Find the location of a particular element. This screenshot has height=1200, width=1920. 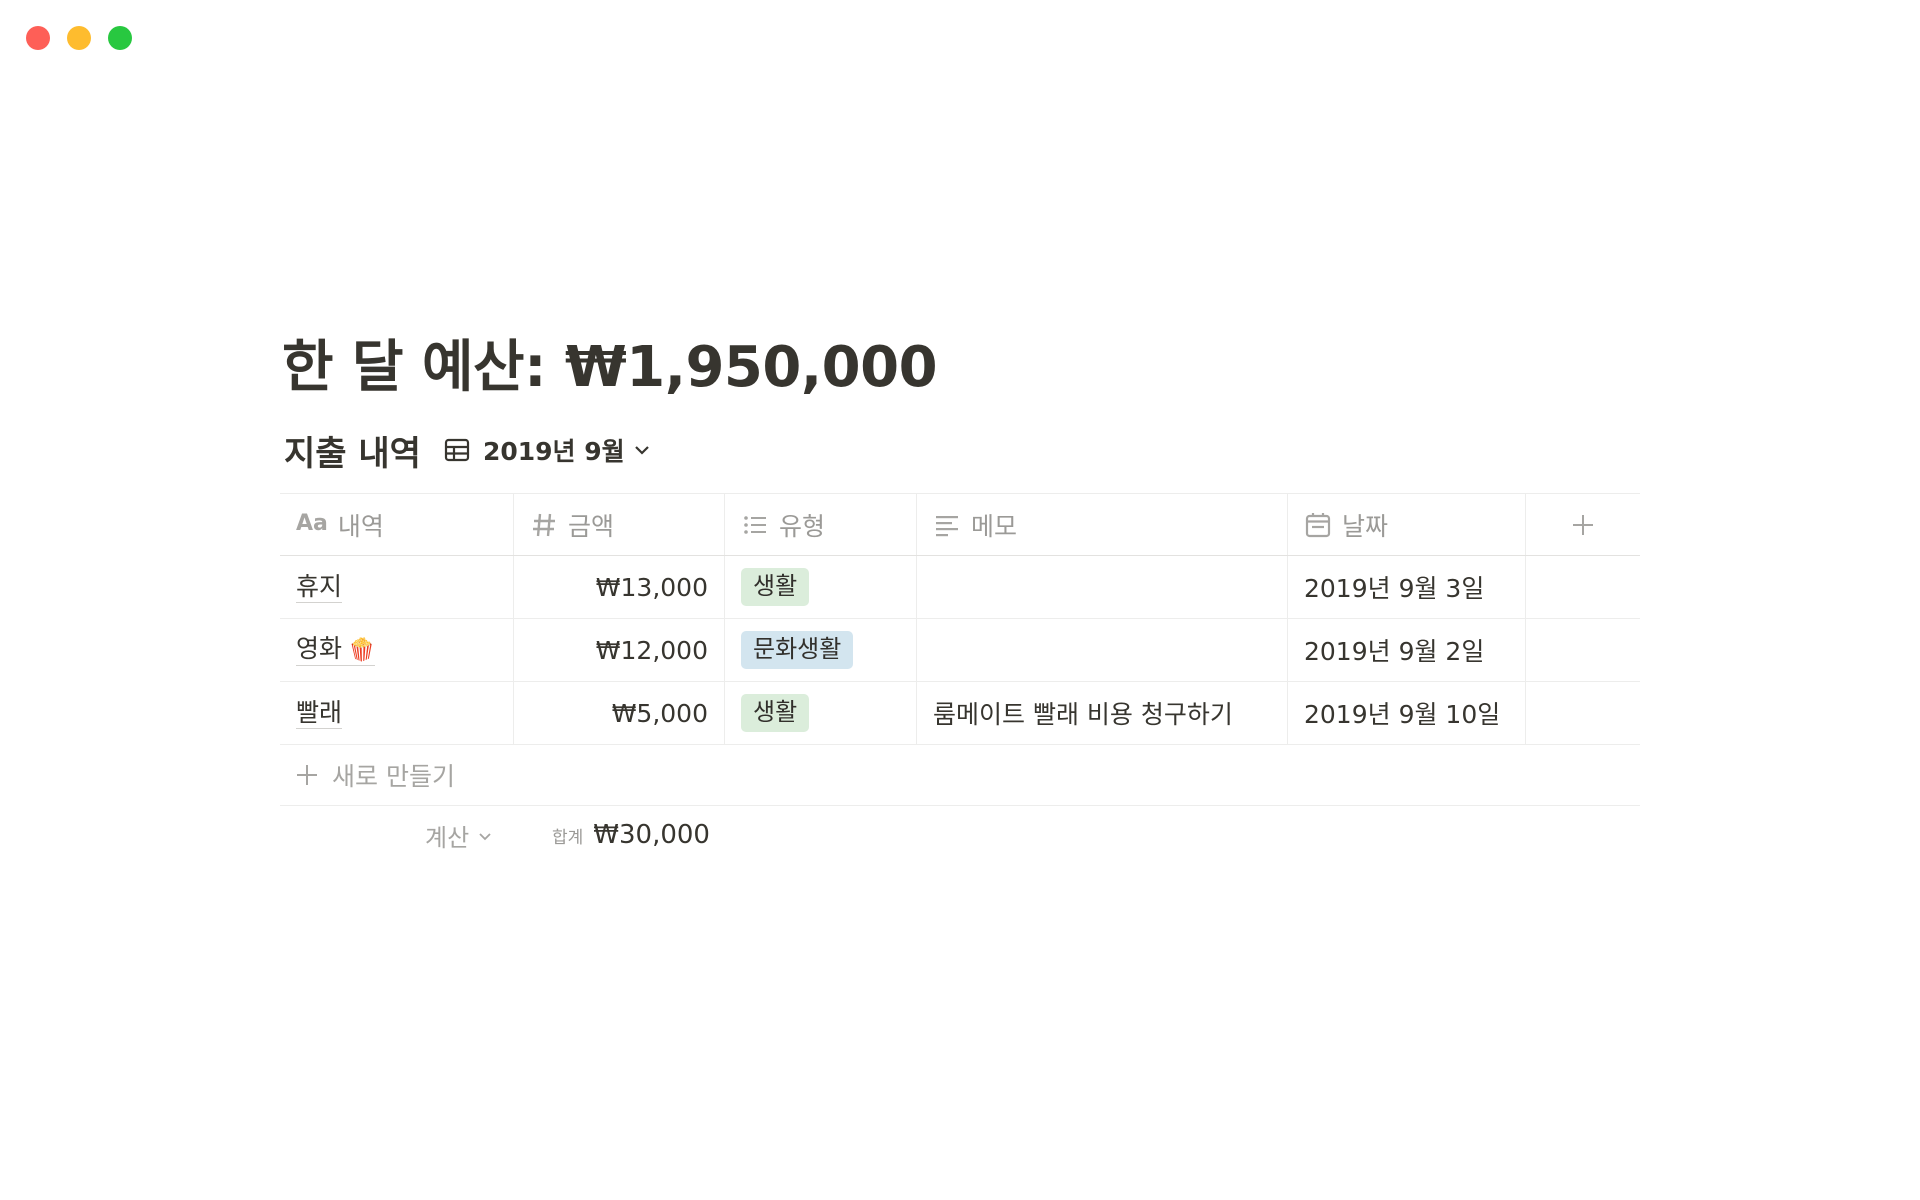

number-icon is located at coordinates (544, 524).